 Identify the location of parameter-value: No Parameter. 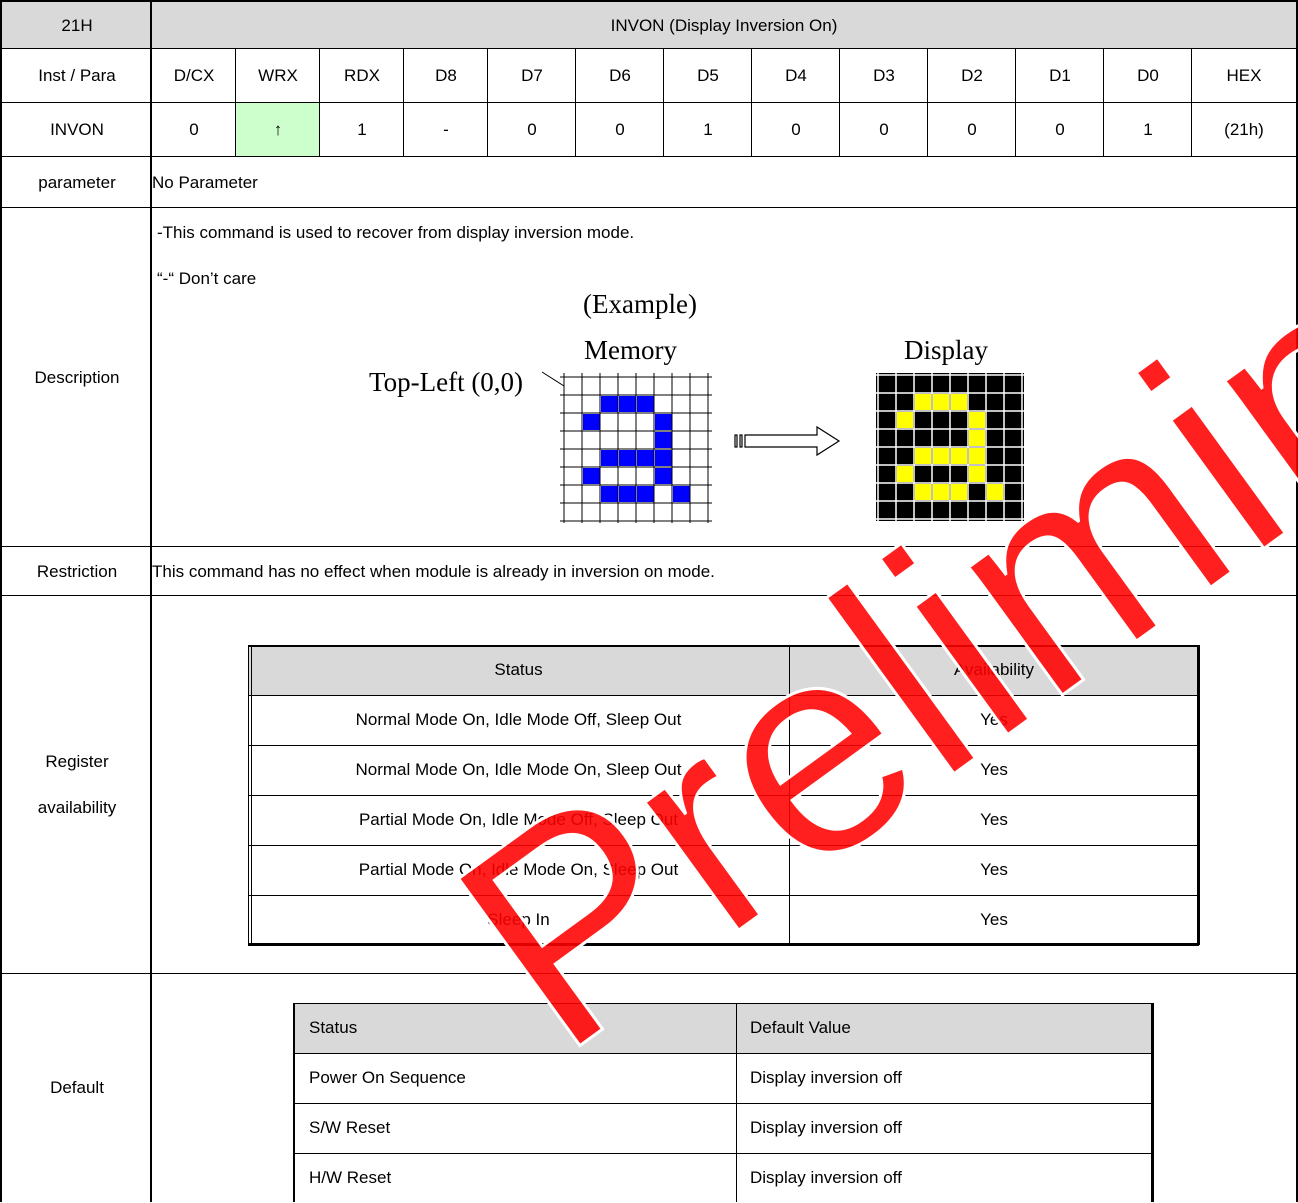
(205, 182).